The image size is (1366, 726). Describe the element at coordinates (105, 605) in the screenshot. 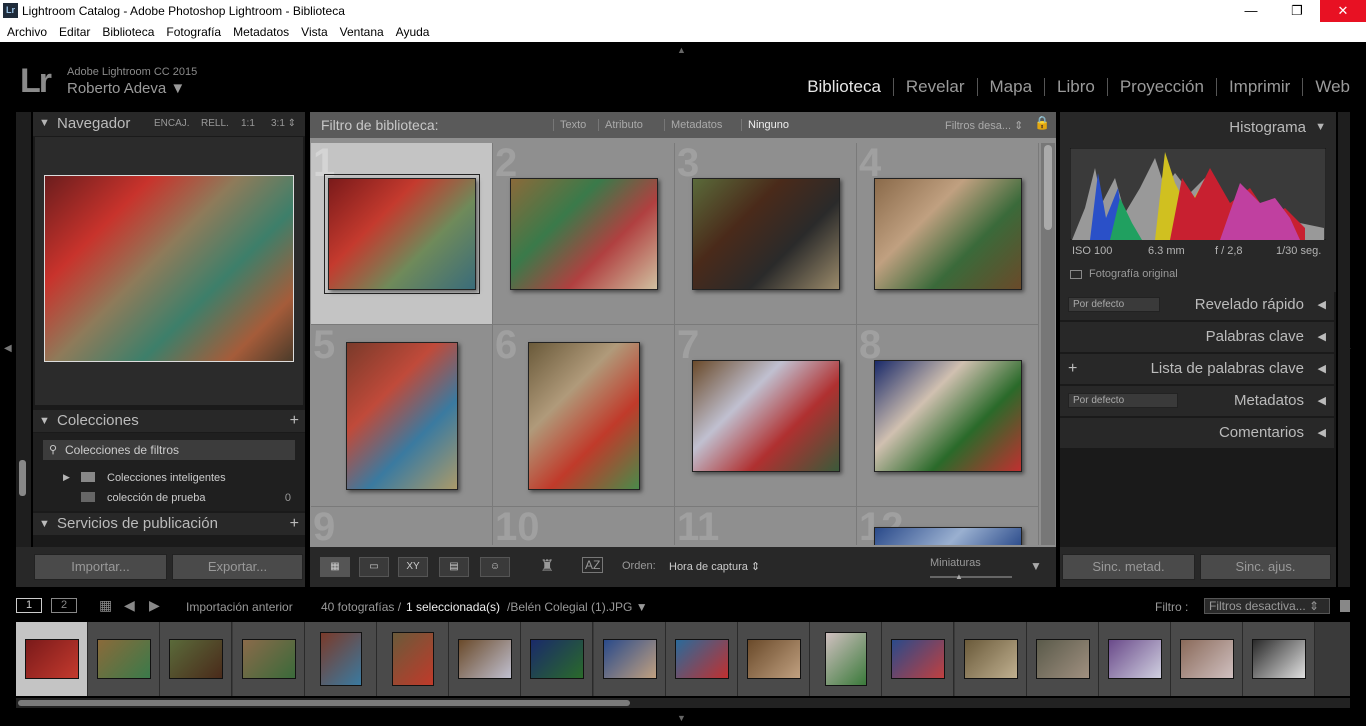

I see `grid-icon: ▦` at that location.